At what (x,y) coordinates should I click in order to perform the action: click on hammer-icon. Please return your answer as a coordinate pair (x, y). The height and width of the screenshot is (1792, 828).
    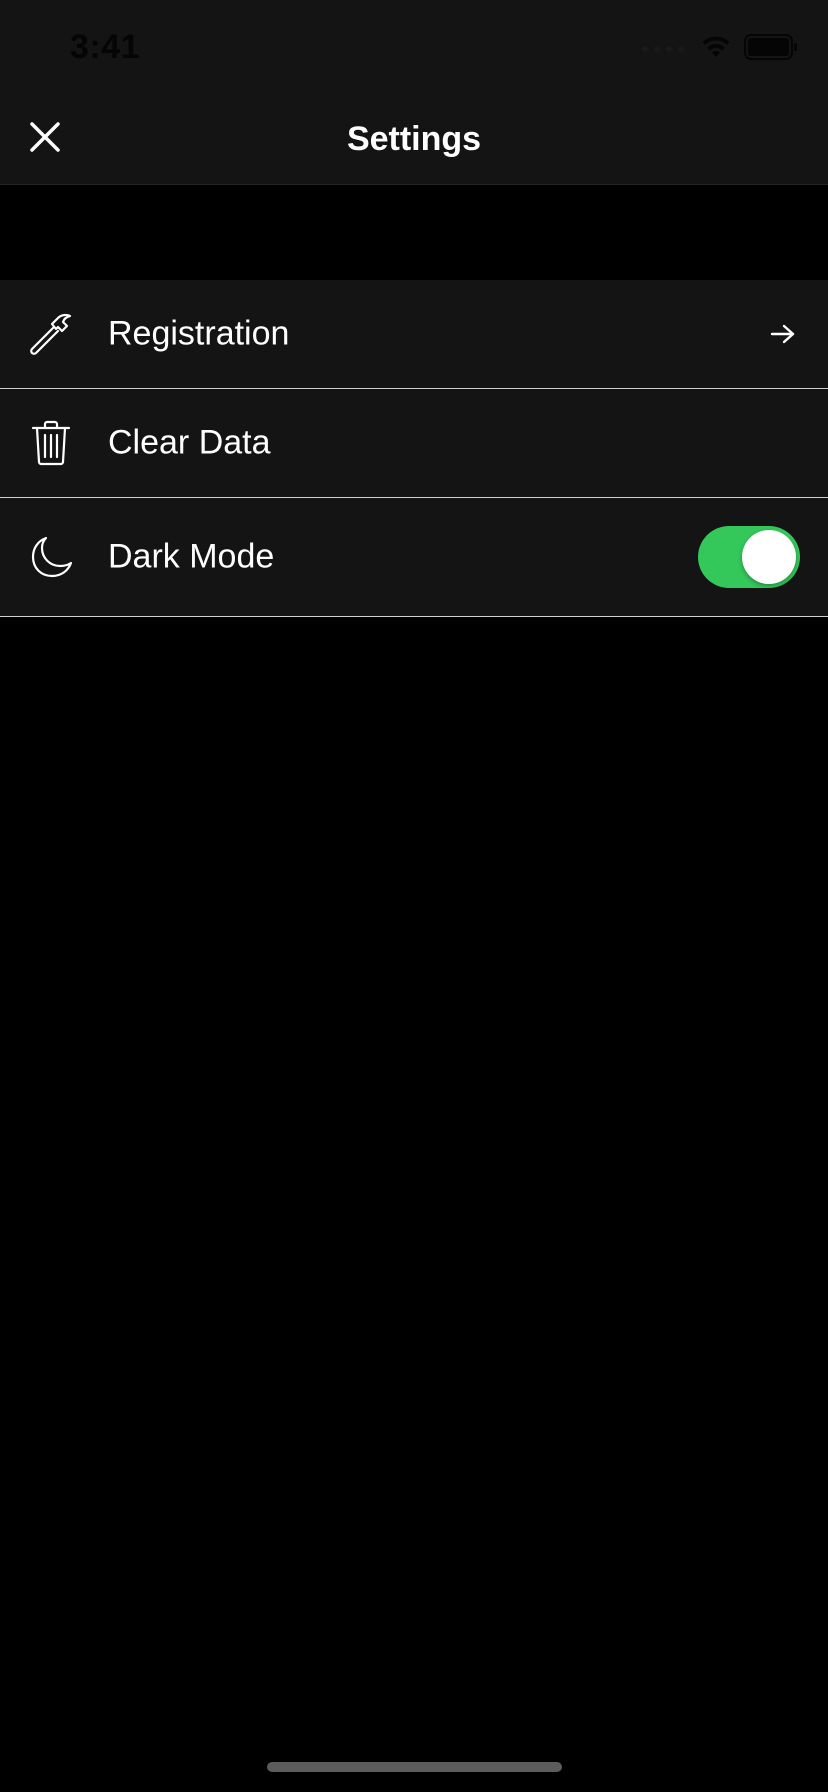
    Looking at the image, I should click on (51, 334).